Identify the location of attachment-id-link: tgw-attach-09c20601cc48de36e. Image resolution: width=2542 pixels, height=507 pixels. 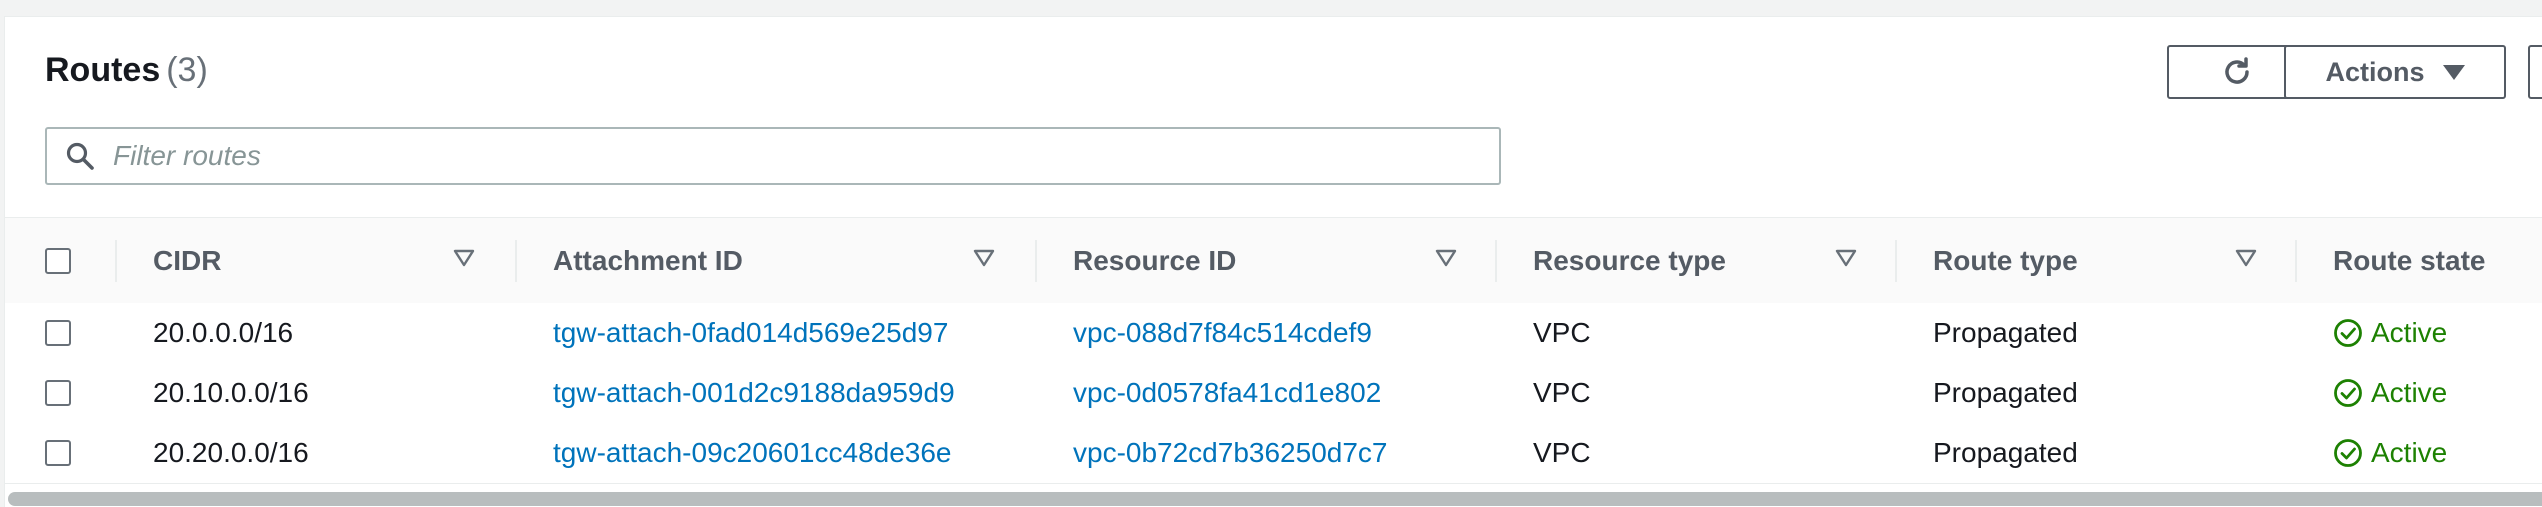
(752, 453).